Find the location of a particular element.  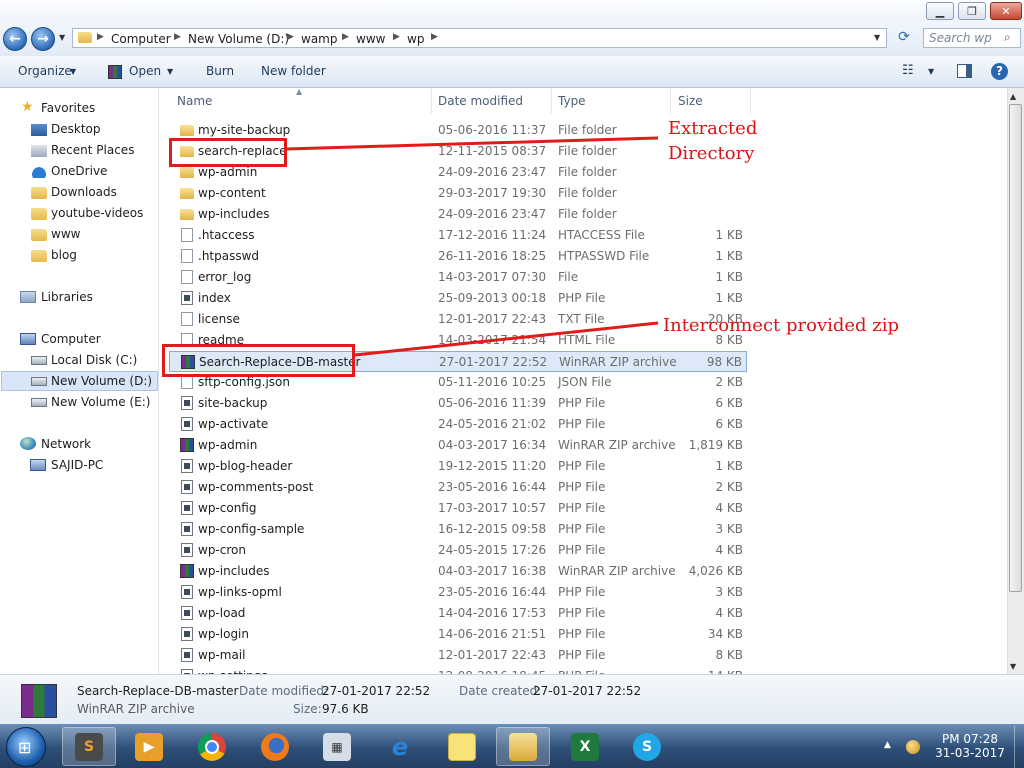

network-tray-icon is located at coordinates (913, 747).